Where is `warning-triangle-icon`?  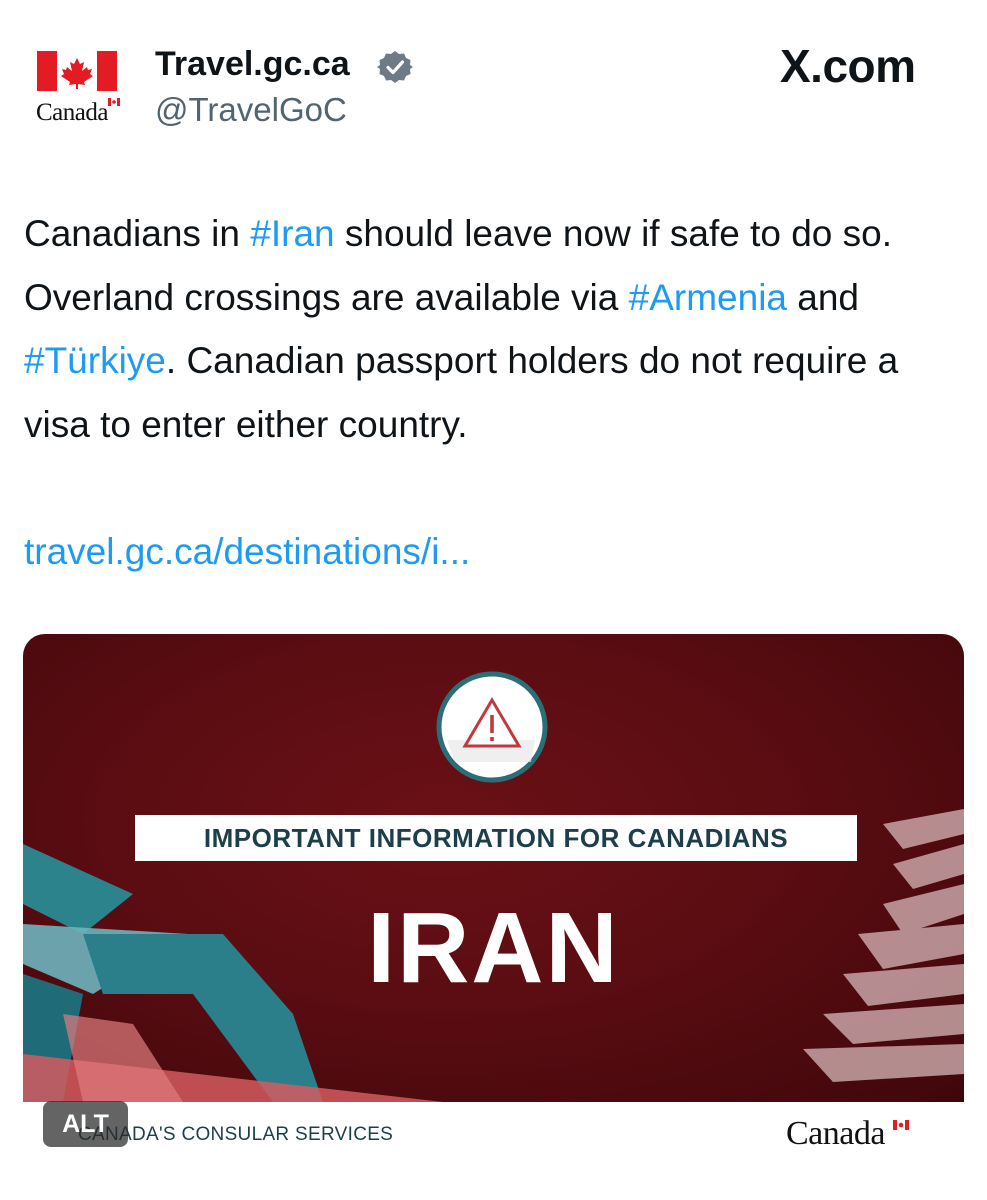
warning-triangle-icon is located at coordinates (492, 727).